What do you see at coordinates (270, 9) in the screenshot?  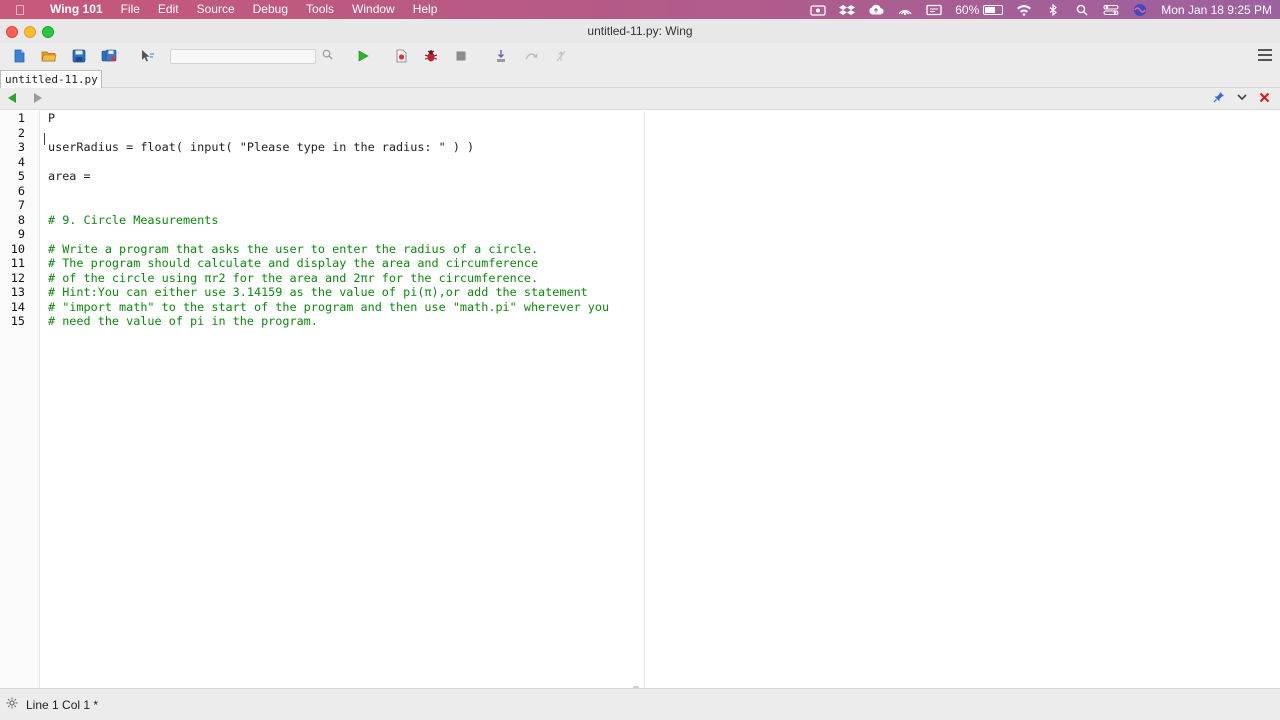 I see `menu-debug: Debug` at bounding box center [270, 9].